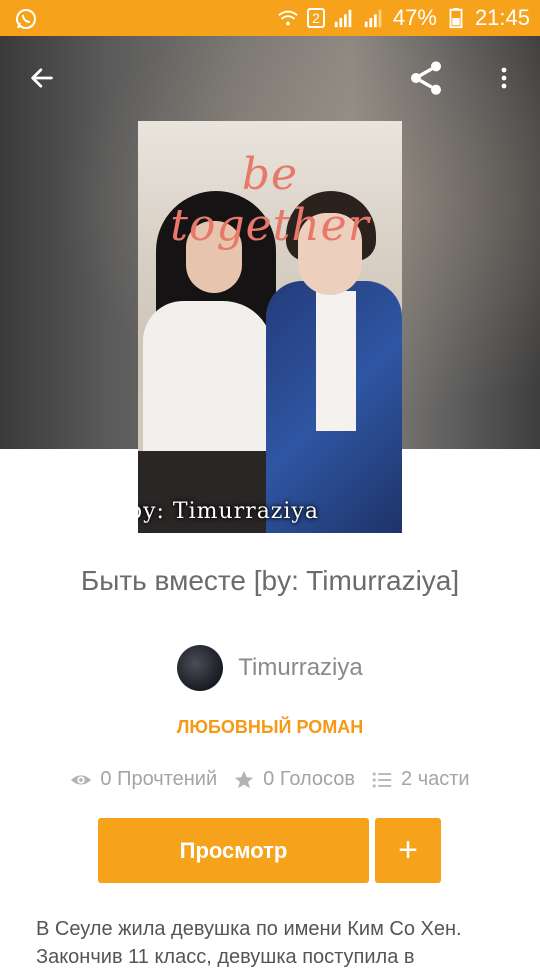 Image resolution: width=540 pixels, height=971 pixels. I want to click on reads-count: 0 Прочтений, so click(159, 779).